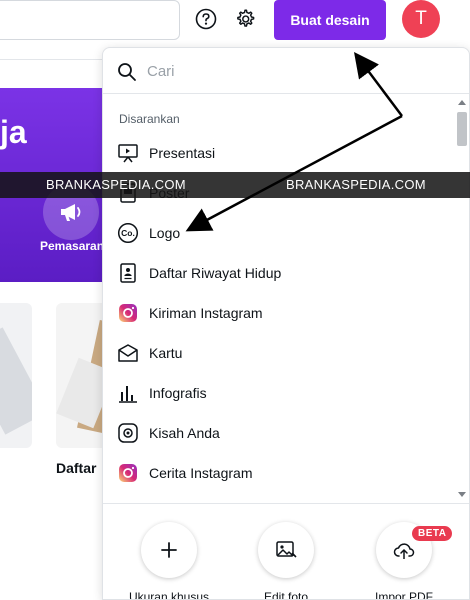 The width and height of the screenshot is (470, 600). I want to click on scroll-down-arrow, so click(462, 494).